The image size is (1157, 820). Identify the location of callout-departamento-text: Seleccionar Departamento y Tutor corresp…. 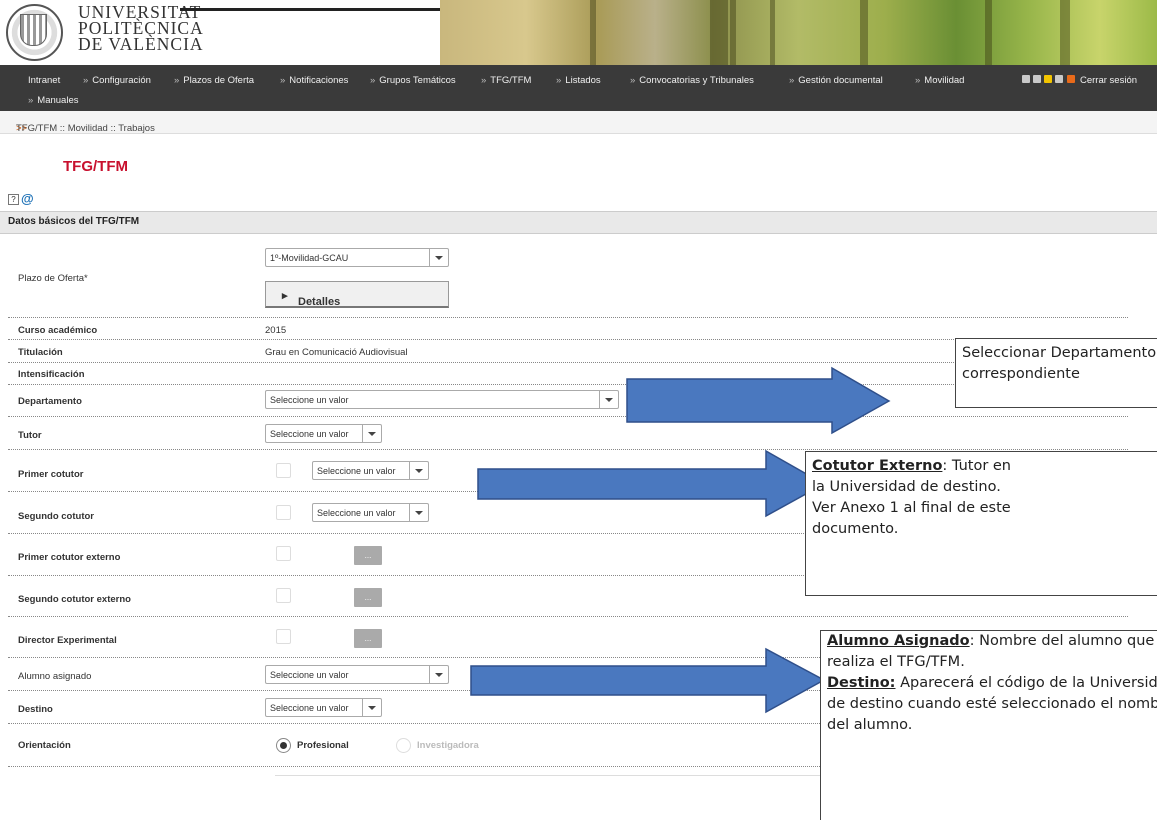
(1059, 363).